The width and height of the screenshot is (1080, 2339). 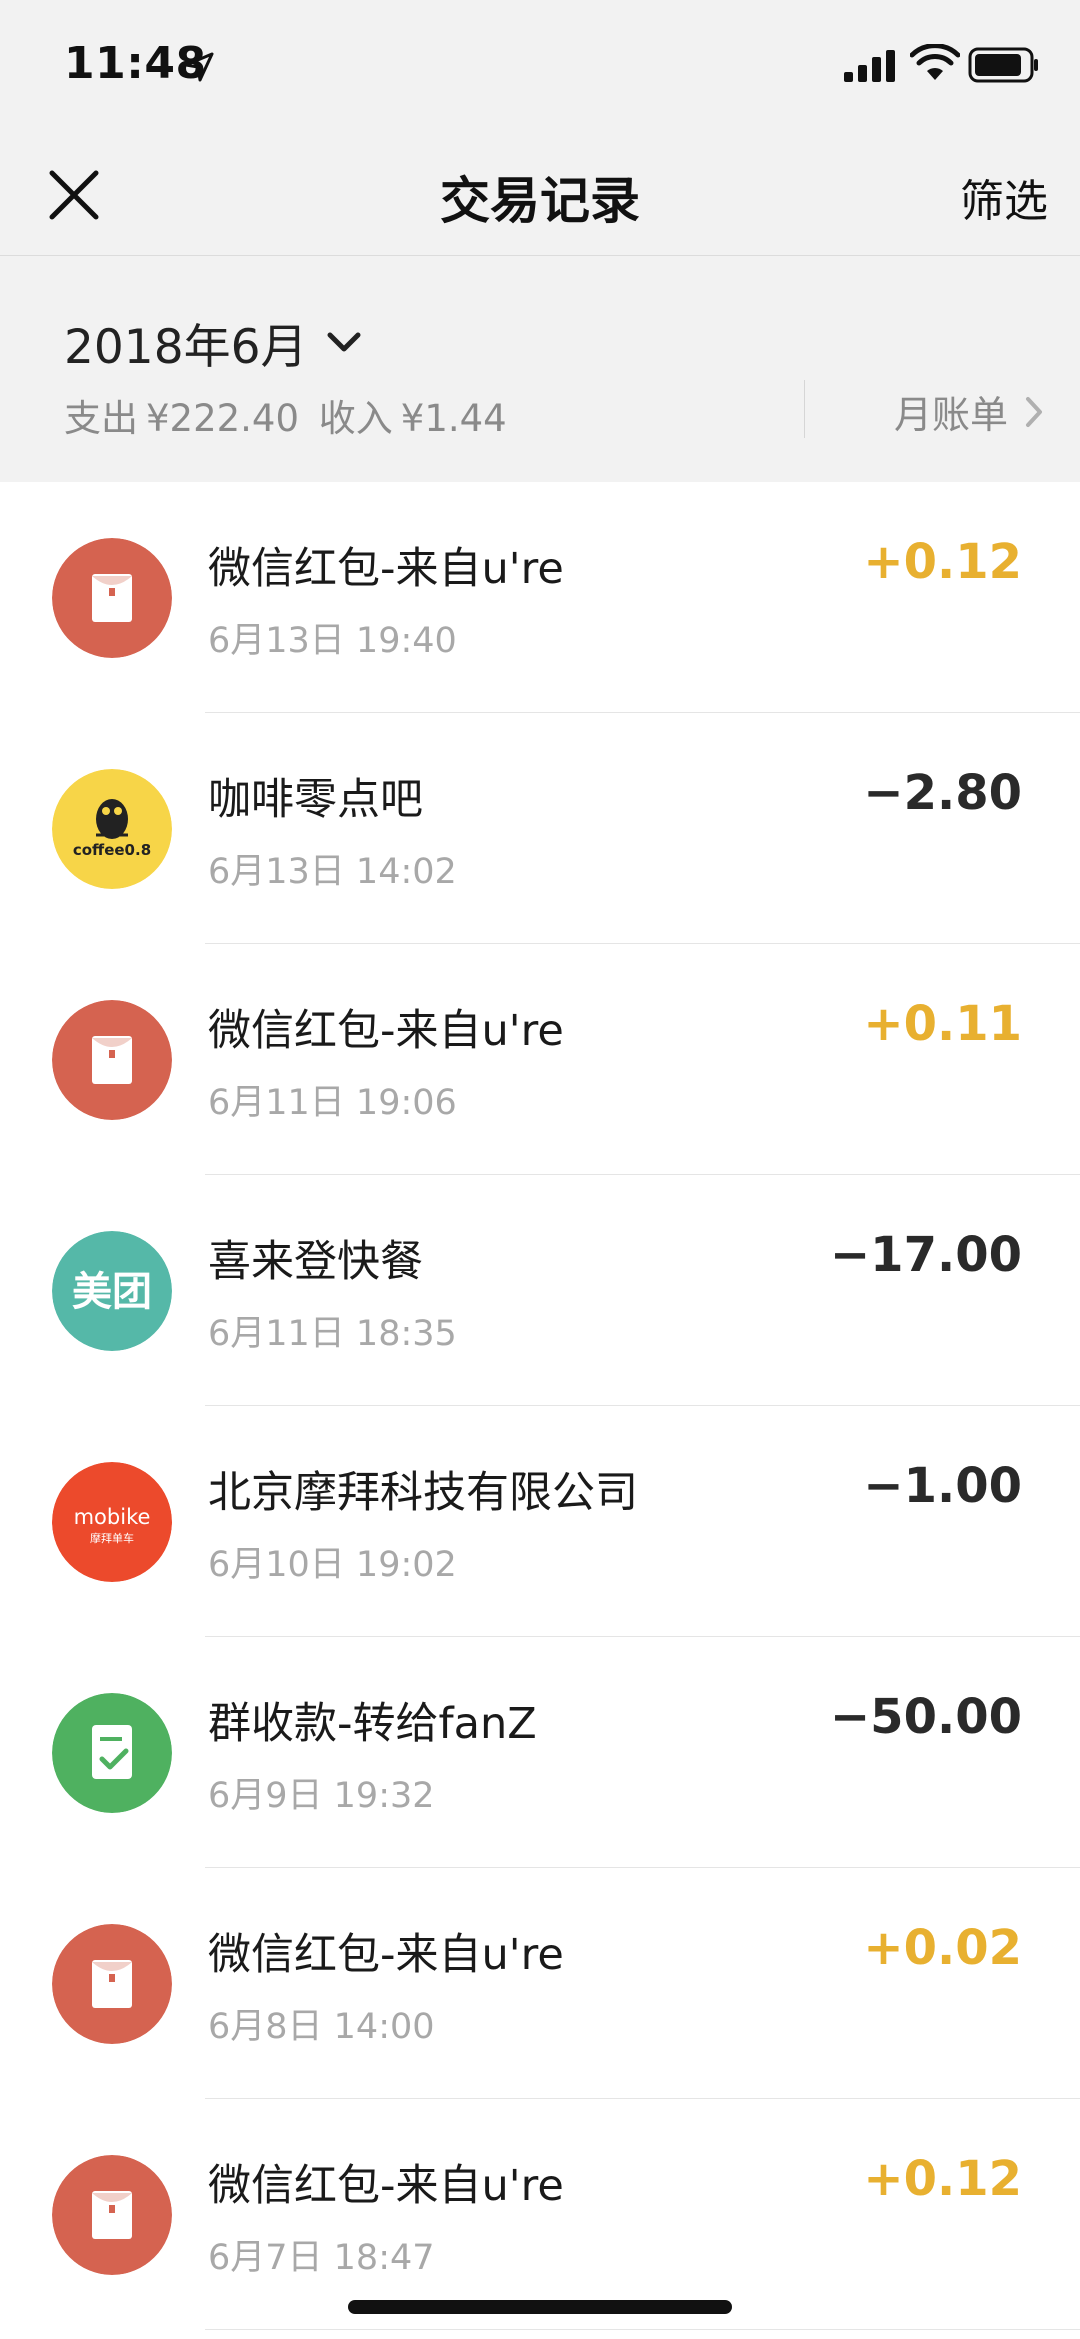 I want to click on transaction-row: 微信红包-来自u're 6月7日 18:47 +0.12, so click(x=540, y=2214).